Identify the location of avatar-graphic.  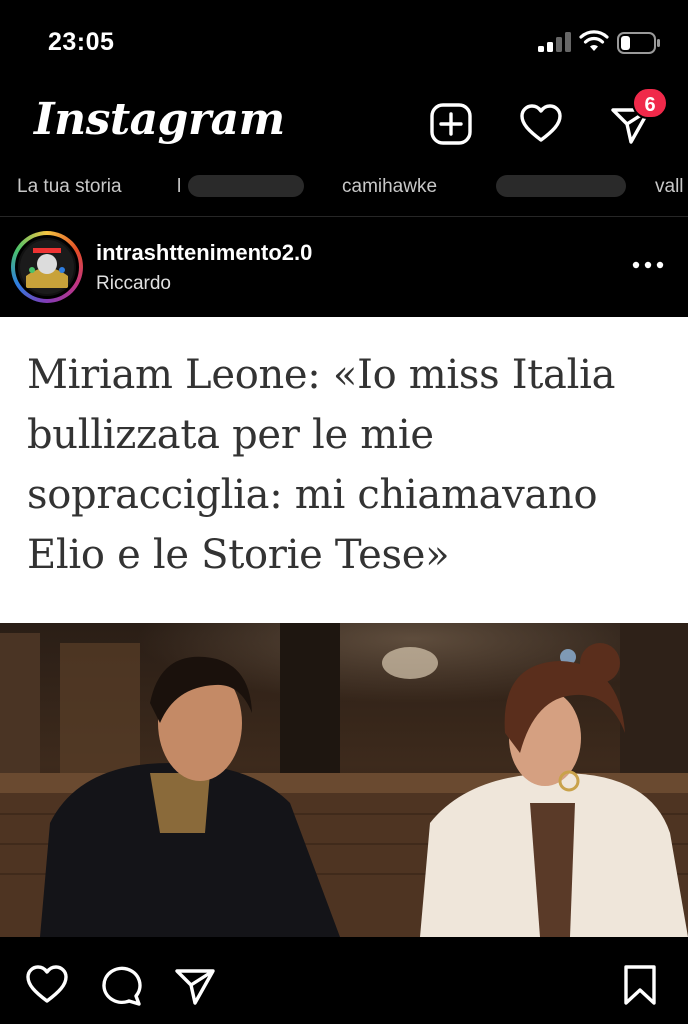
(47, 267).